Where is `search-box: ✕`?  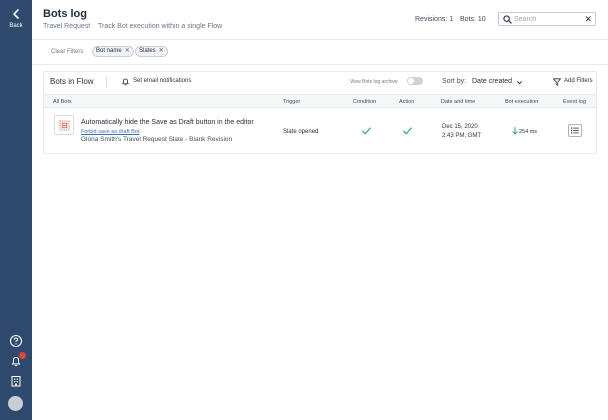
search-box: ✕ is located at coordinates (547, 19).